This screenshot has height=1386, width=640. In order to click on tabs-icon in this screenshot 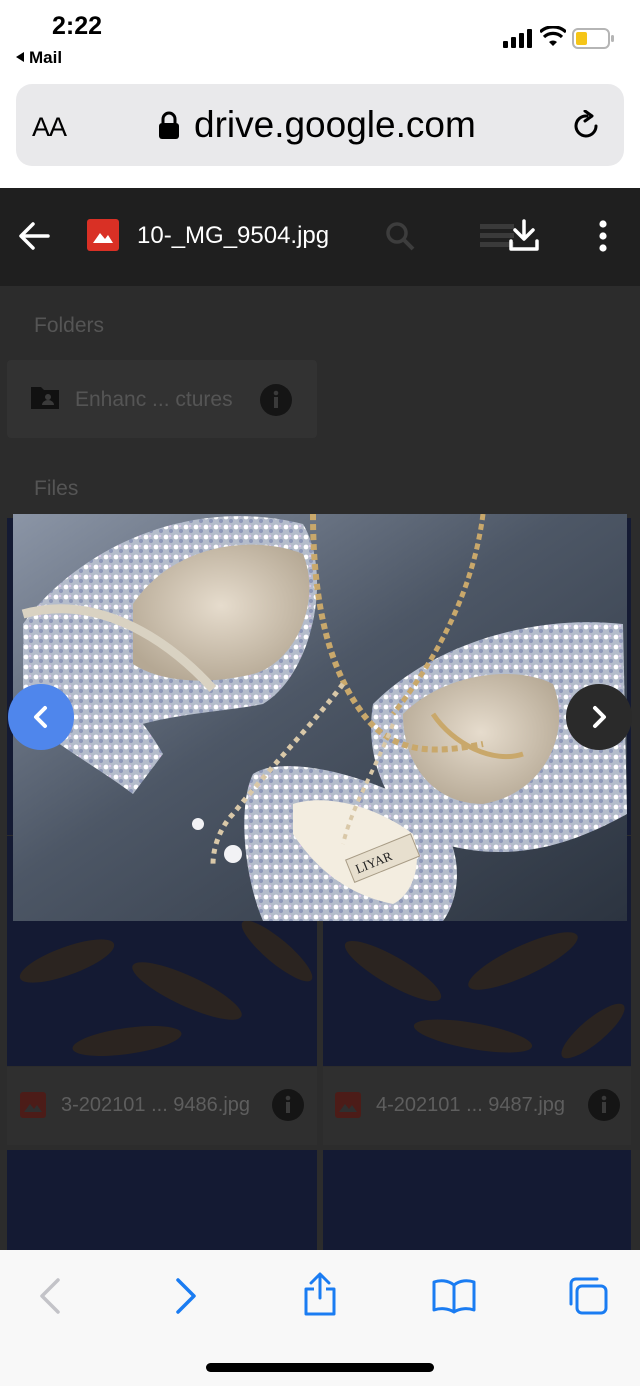, I will do `click(589, 1296)`.